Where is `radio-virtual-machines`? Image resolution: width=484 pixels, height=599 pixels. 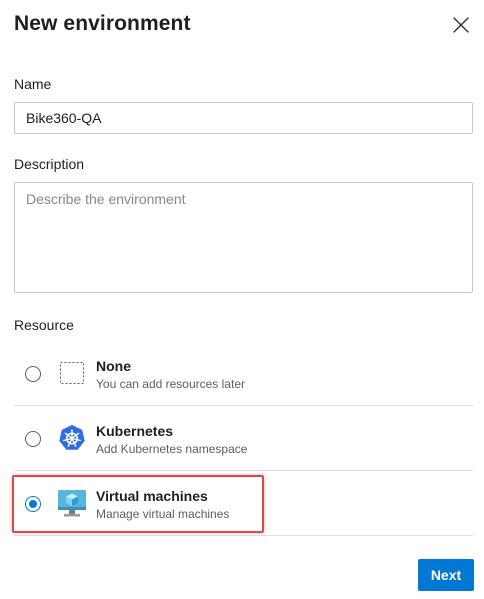 radio-virtual-machines is located at coordinates (33, 504).